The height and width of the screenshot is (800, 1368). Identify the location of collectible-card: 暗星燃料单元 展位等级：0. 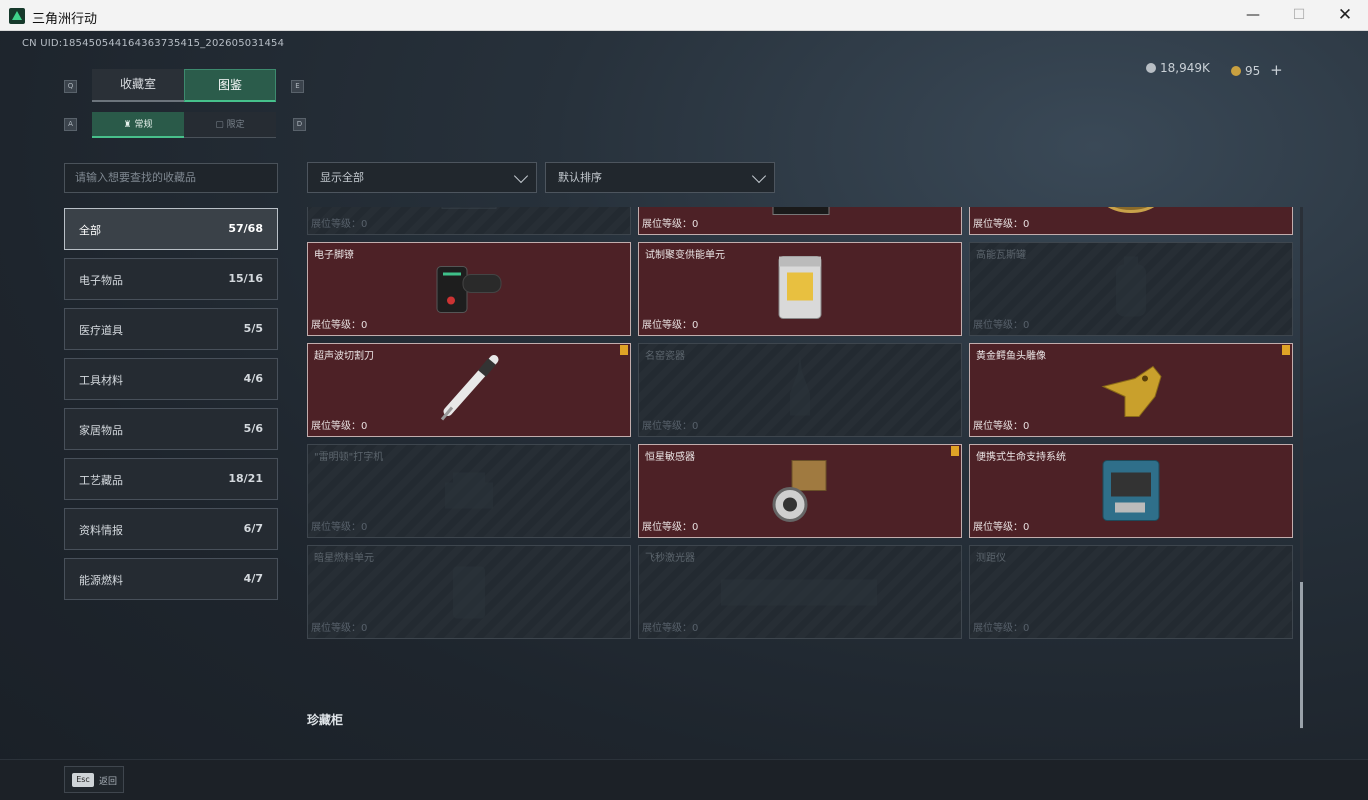
(469, 592).